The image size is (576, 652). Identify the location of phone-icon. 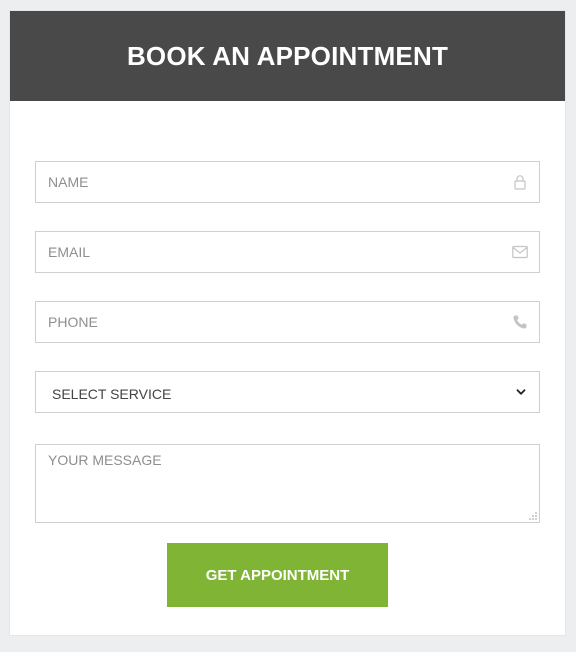
(520, 322).